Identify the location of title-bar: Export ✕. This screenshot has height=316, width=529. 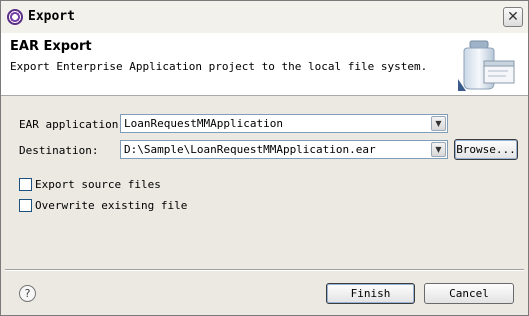
(264, 17).